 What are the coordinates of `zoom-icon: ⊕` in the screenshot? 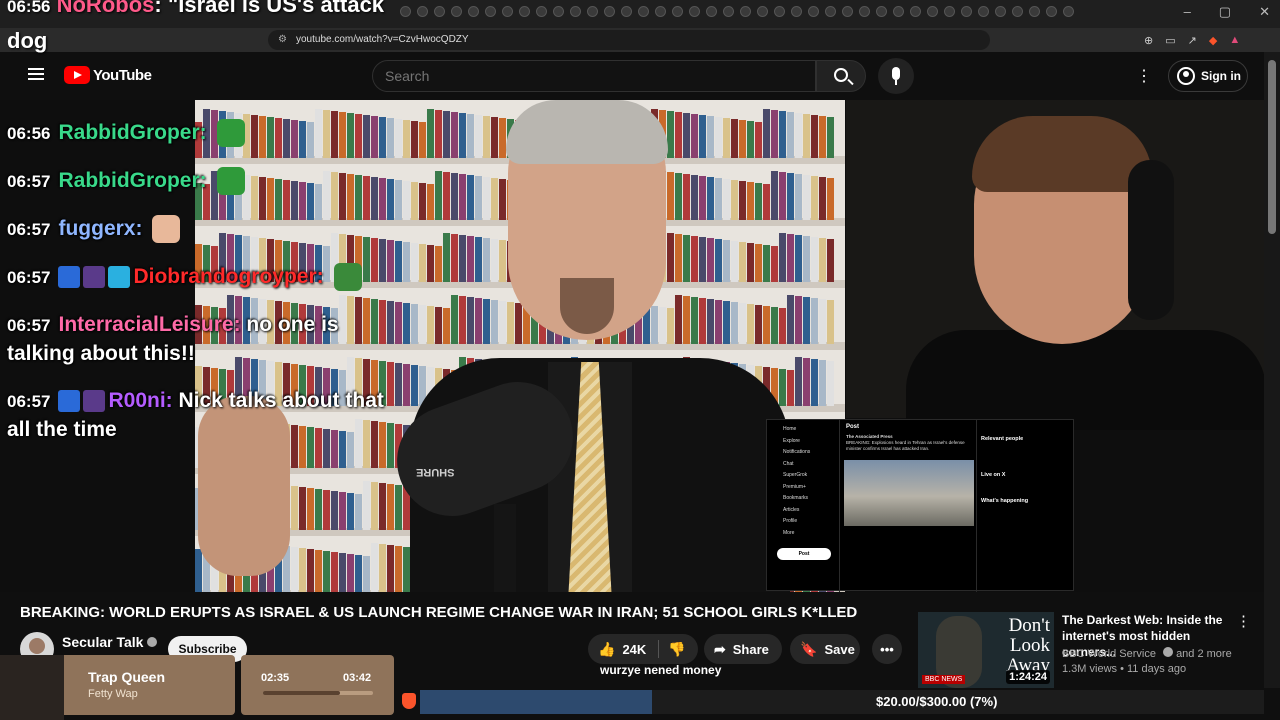 It's located at (1148, 40).